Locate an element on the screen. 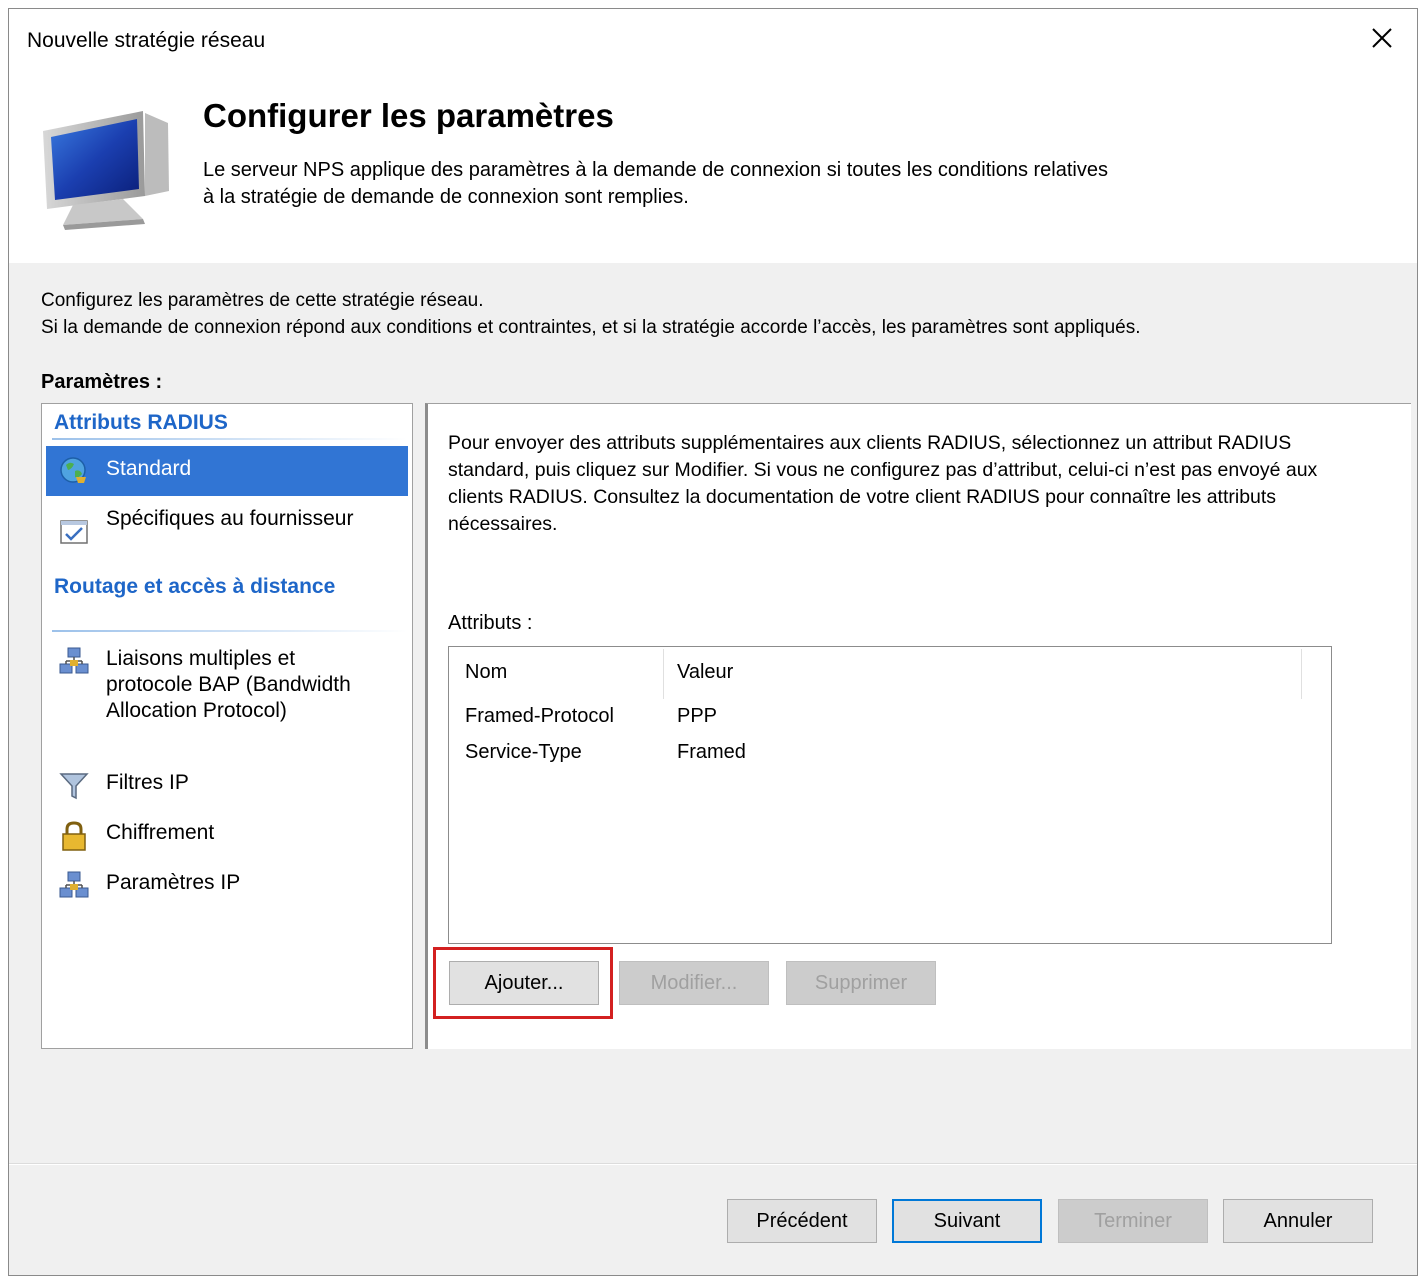 This screenshot has height=1284, width=1426. nav-item-ip-filters: Filtres IP is located at coordinates (227, 786).